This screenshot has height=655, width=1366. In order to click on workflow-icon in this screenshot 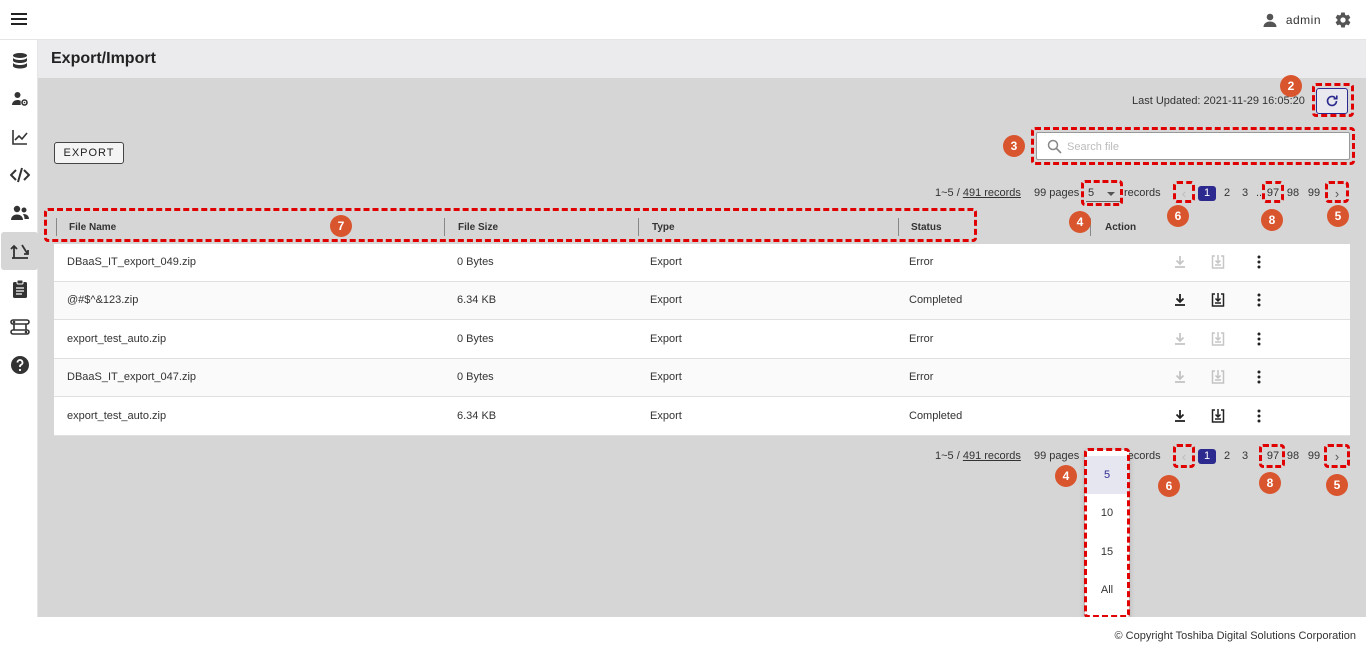, I will do `click(19, 327)`.